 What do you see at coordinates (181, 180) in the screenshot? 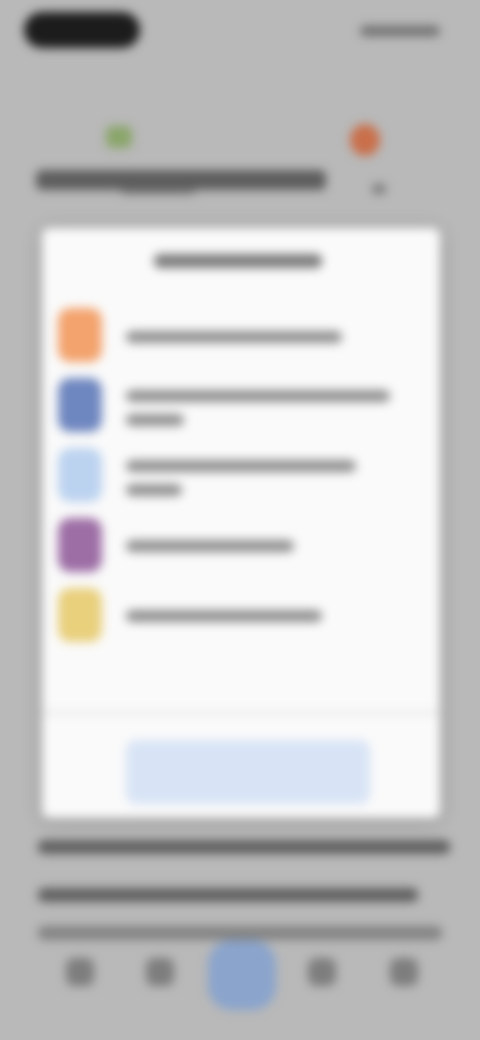
I see `section-title` at bounding box center [181, 180].